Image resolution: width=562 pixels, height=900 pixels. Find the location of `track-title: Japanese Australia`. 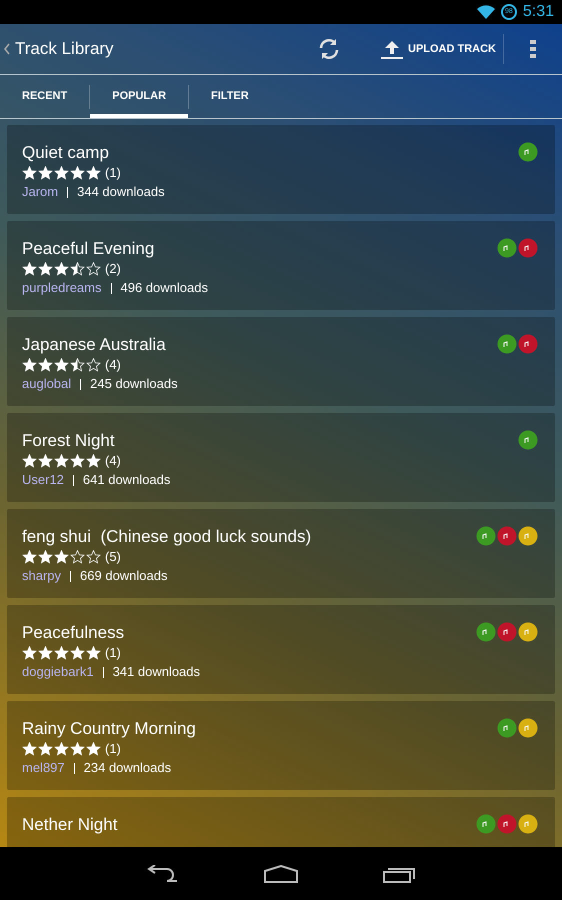

track-title: Japanese Australia is located at coordinates (94, 345).